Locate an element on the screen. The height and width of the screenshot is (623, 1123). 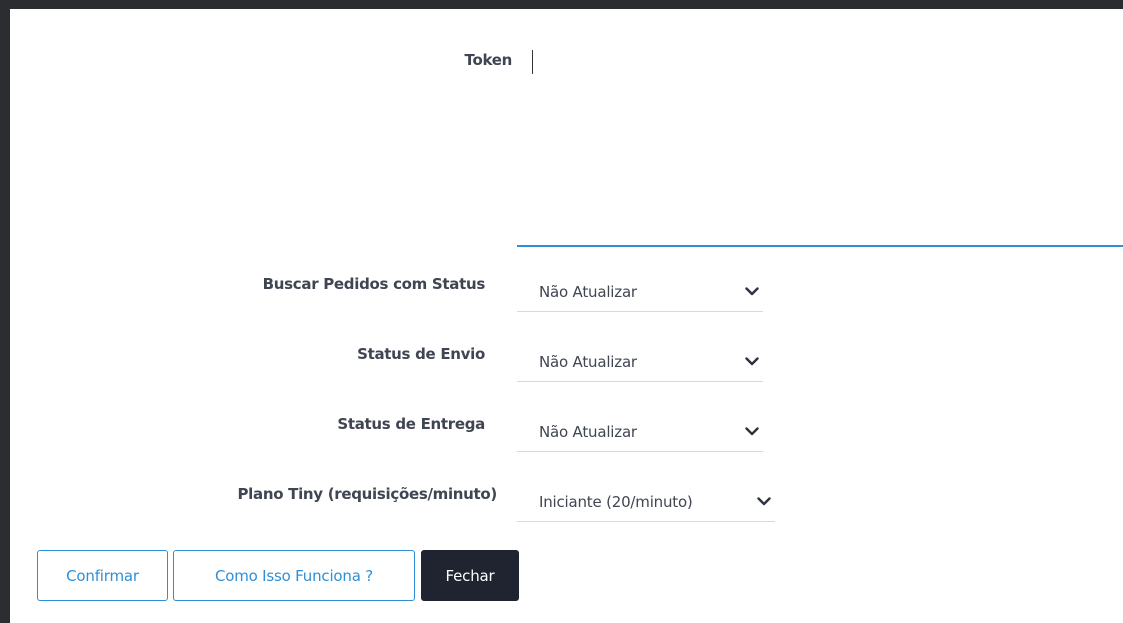
shipping-status-value: Não Atualizar is located at coordinates (588, 361).